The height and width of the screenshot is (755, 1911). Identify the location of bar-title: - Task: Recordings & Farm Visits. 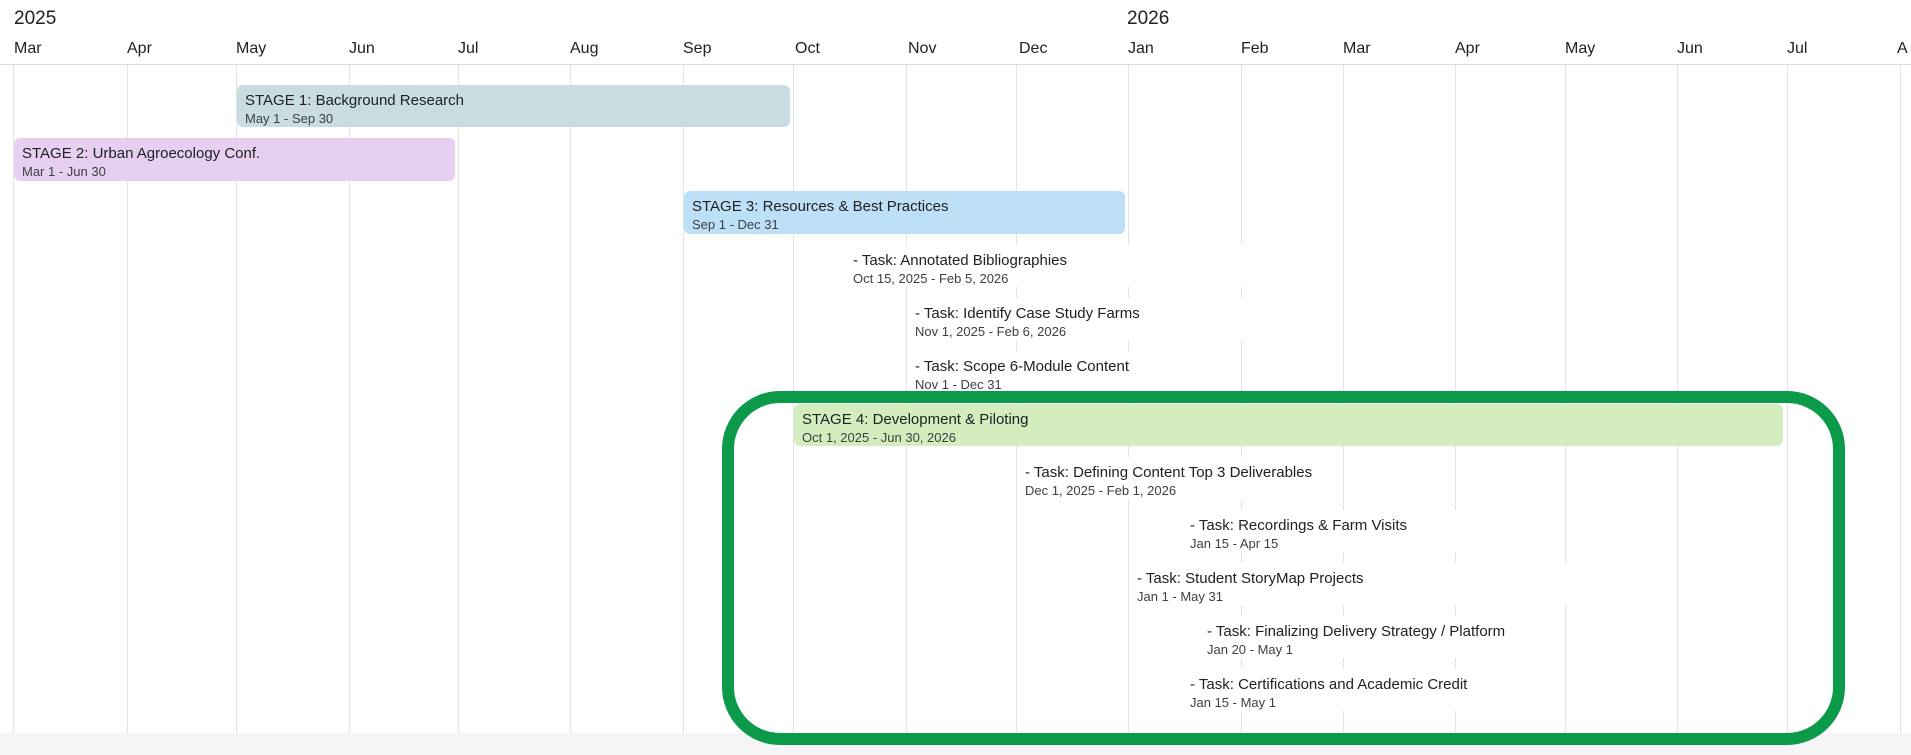
(1299, 525).